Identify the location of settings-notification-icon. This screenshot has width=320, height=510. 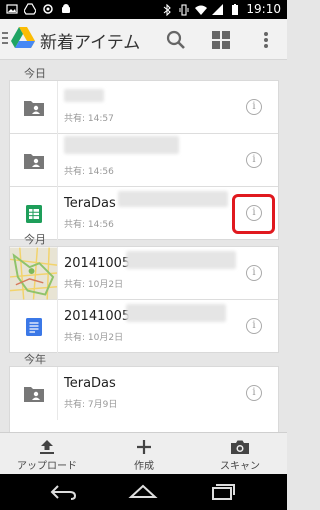
(48, 9).